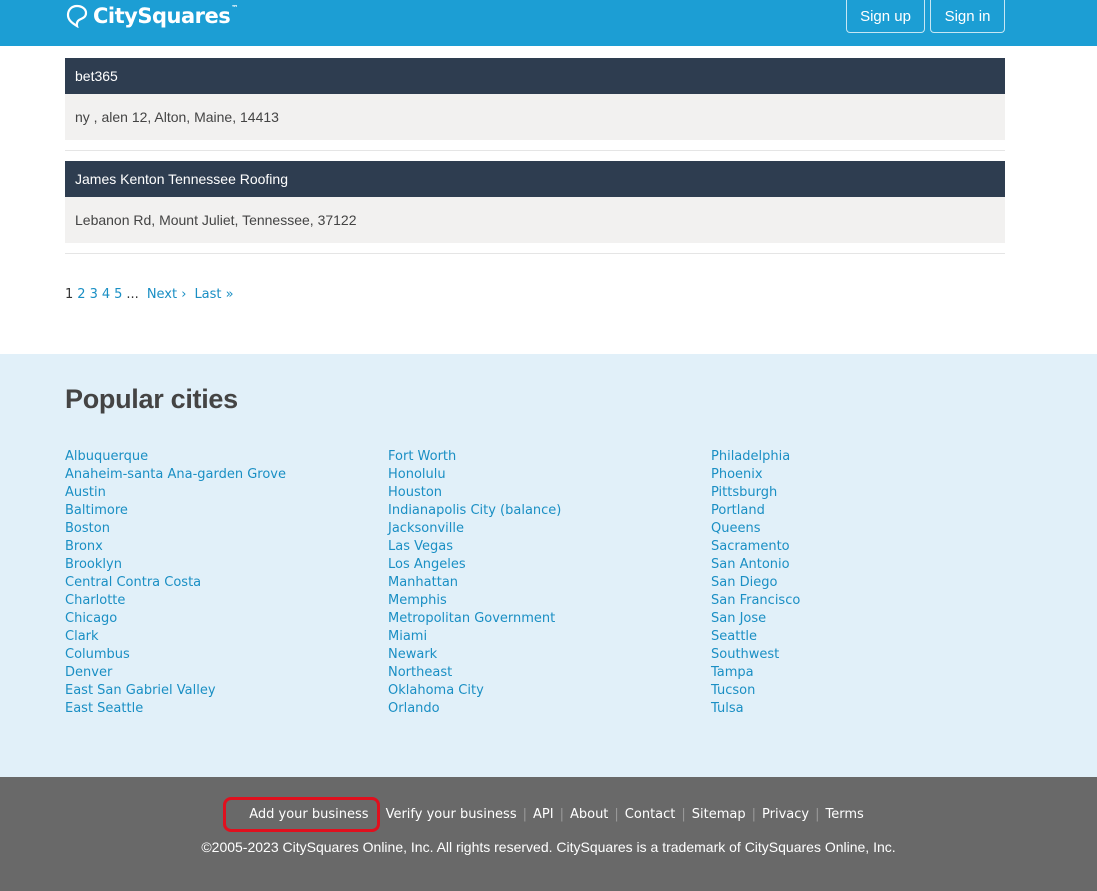  I want to click on add-your-business-link: Add your business, so click(301, 814).